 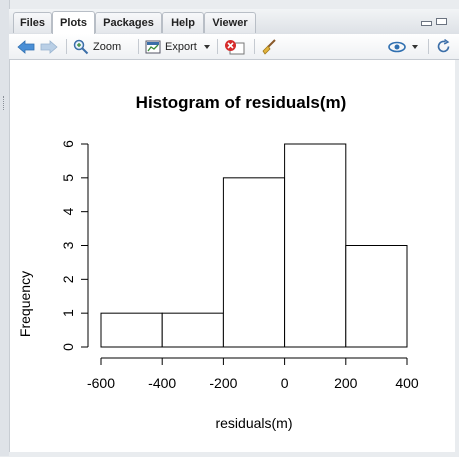 What do you see at coordinates (101, 383) in the screenshot?
I see `x-tick-label: -600` at bounding box center [101, 383].